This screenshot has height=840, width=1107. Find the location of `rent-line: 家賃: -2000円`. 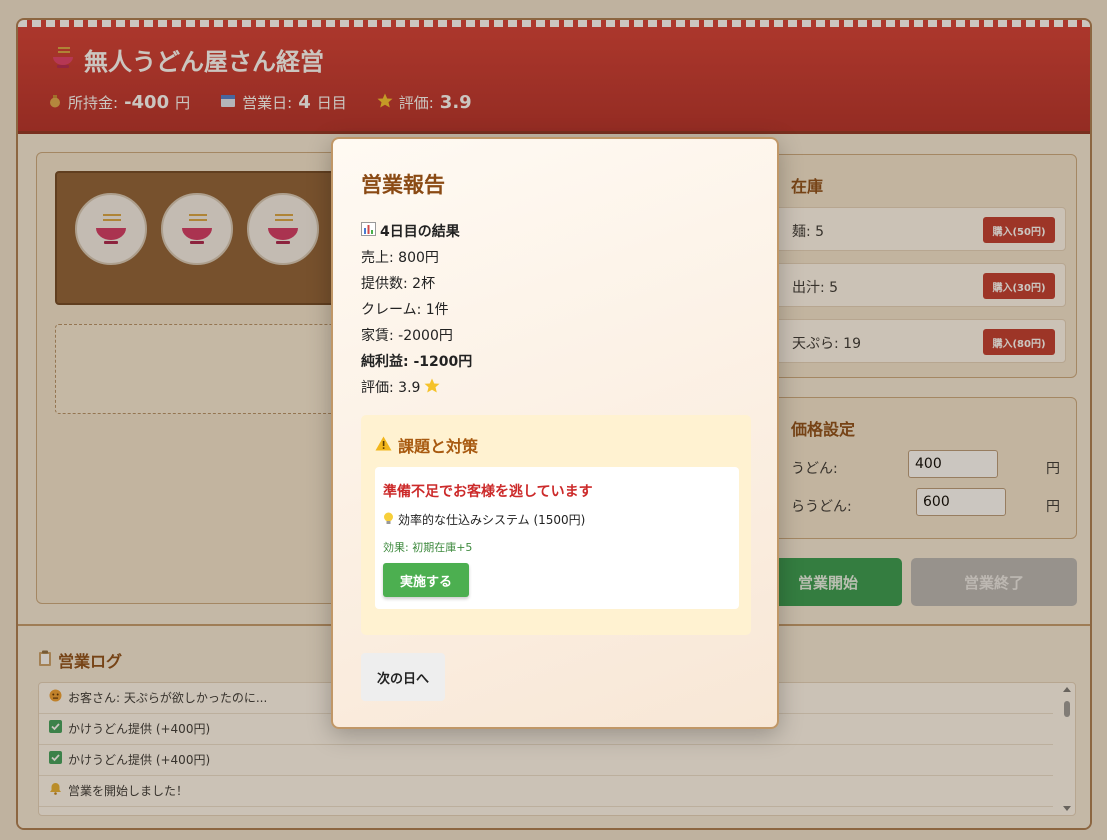

rent-line: 家賃: -2000円 is located at coordinates (407, 336).